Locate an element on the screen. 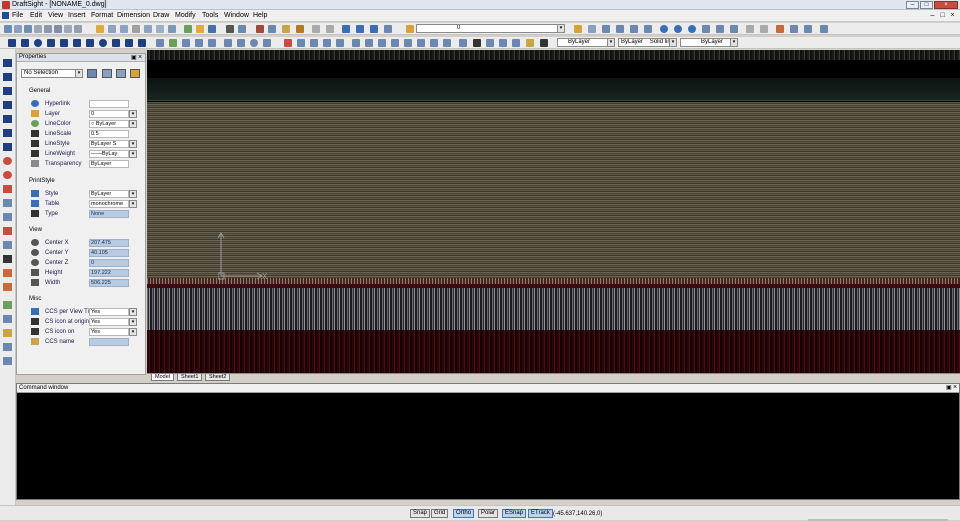 The image size is (960, 521). fillet-icon is located at coordinates (408, 43).